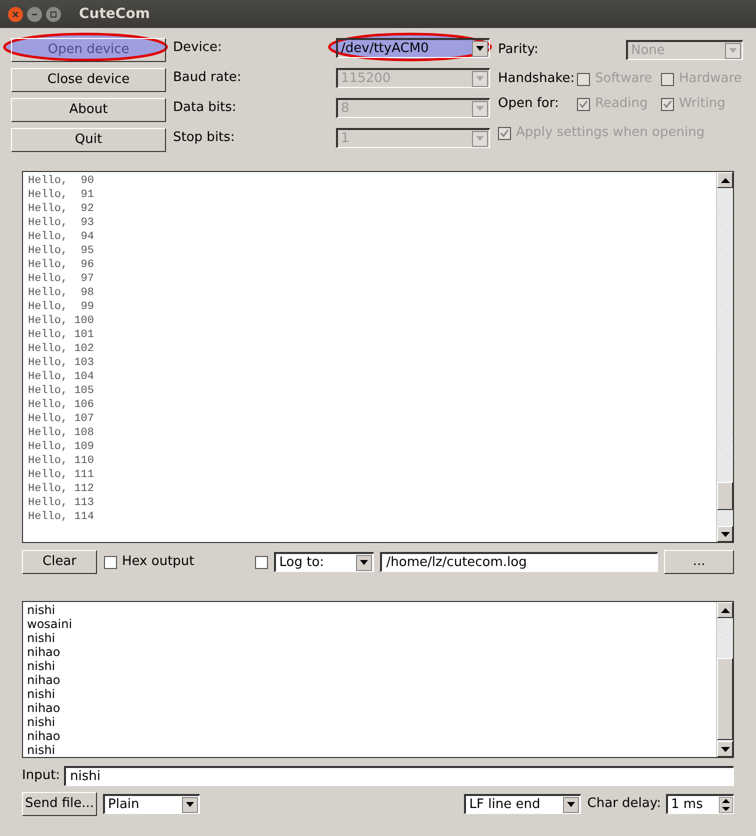 The image size is (756, 836). I want to click on output-line: Hello, 101, so click(61, 335).